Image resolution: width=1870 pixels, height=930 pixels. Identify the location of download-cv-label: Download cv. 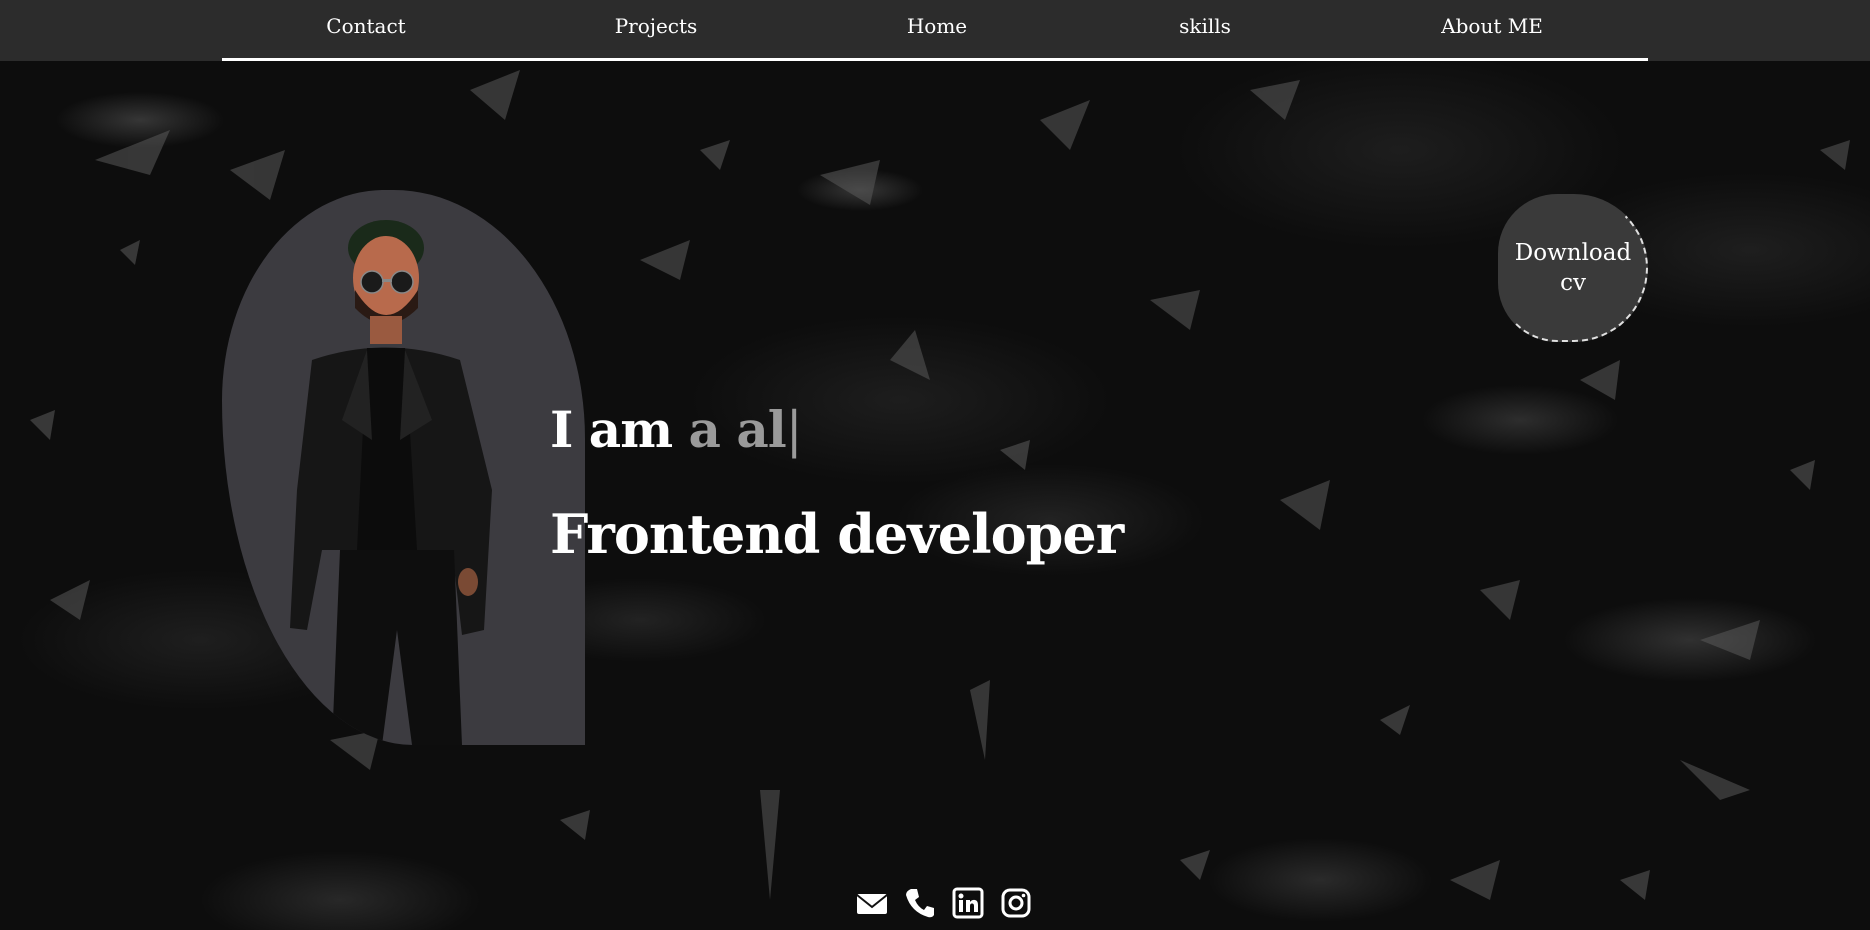
(1573, 268).